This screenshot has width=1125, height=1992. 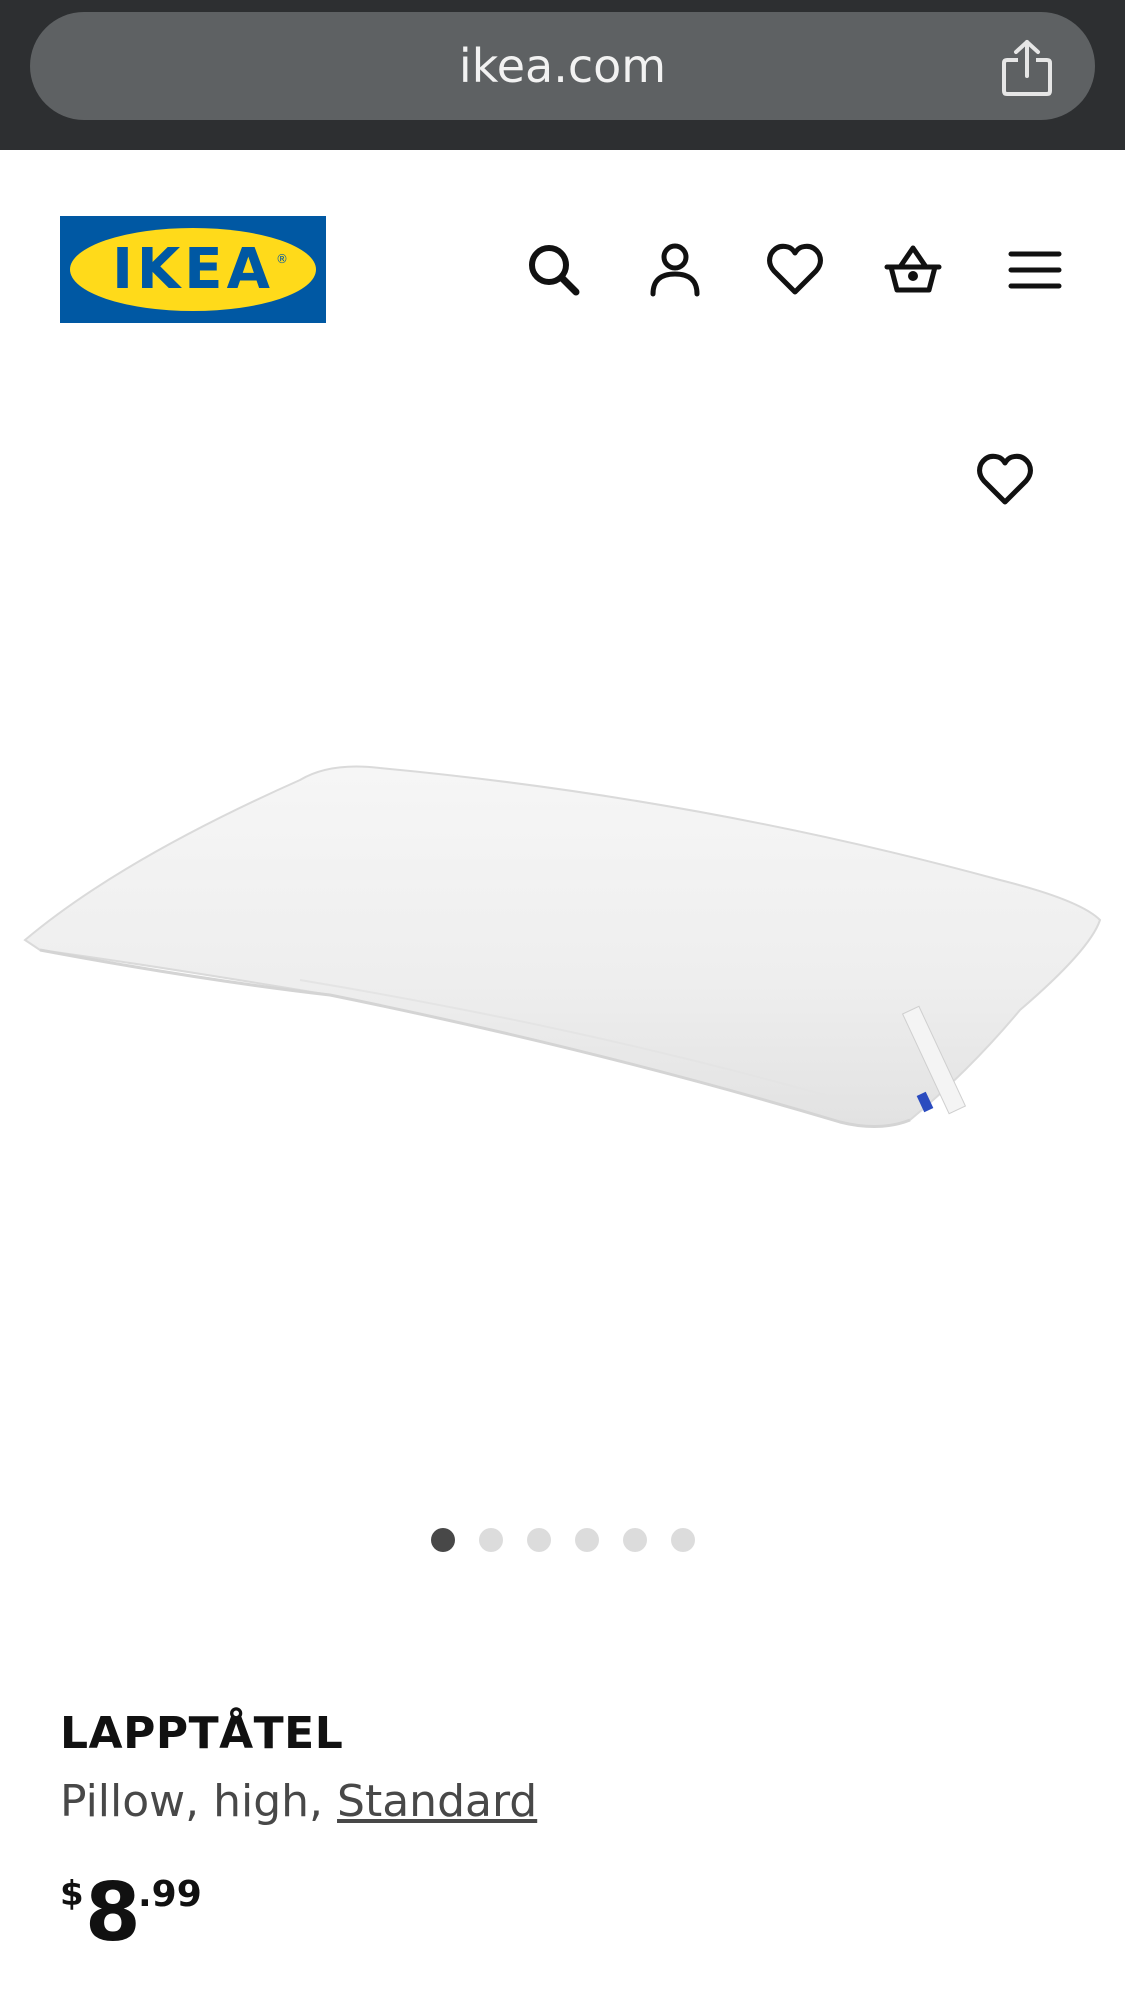 I want to click on menu-icon, so click(x=1035, y=270).